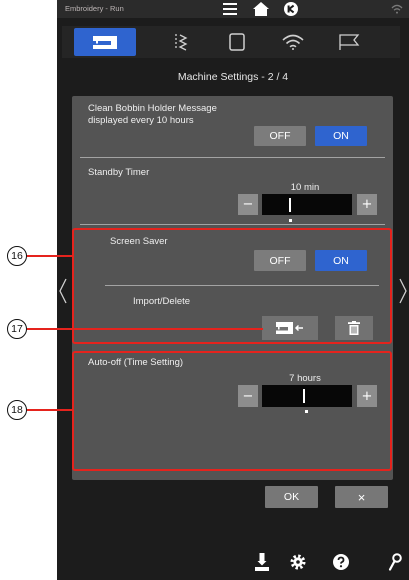 Image resolution: width=409 pixels, height=580 pixels. I want to click on page-title: Machine Settings - 2 / 4, so click(233, 77).